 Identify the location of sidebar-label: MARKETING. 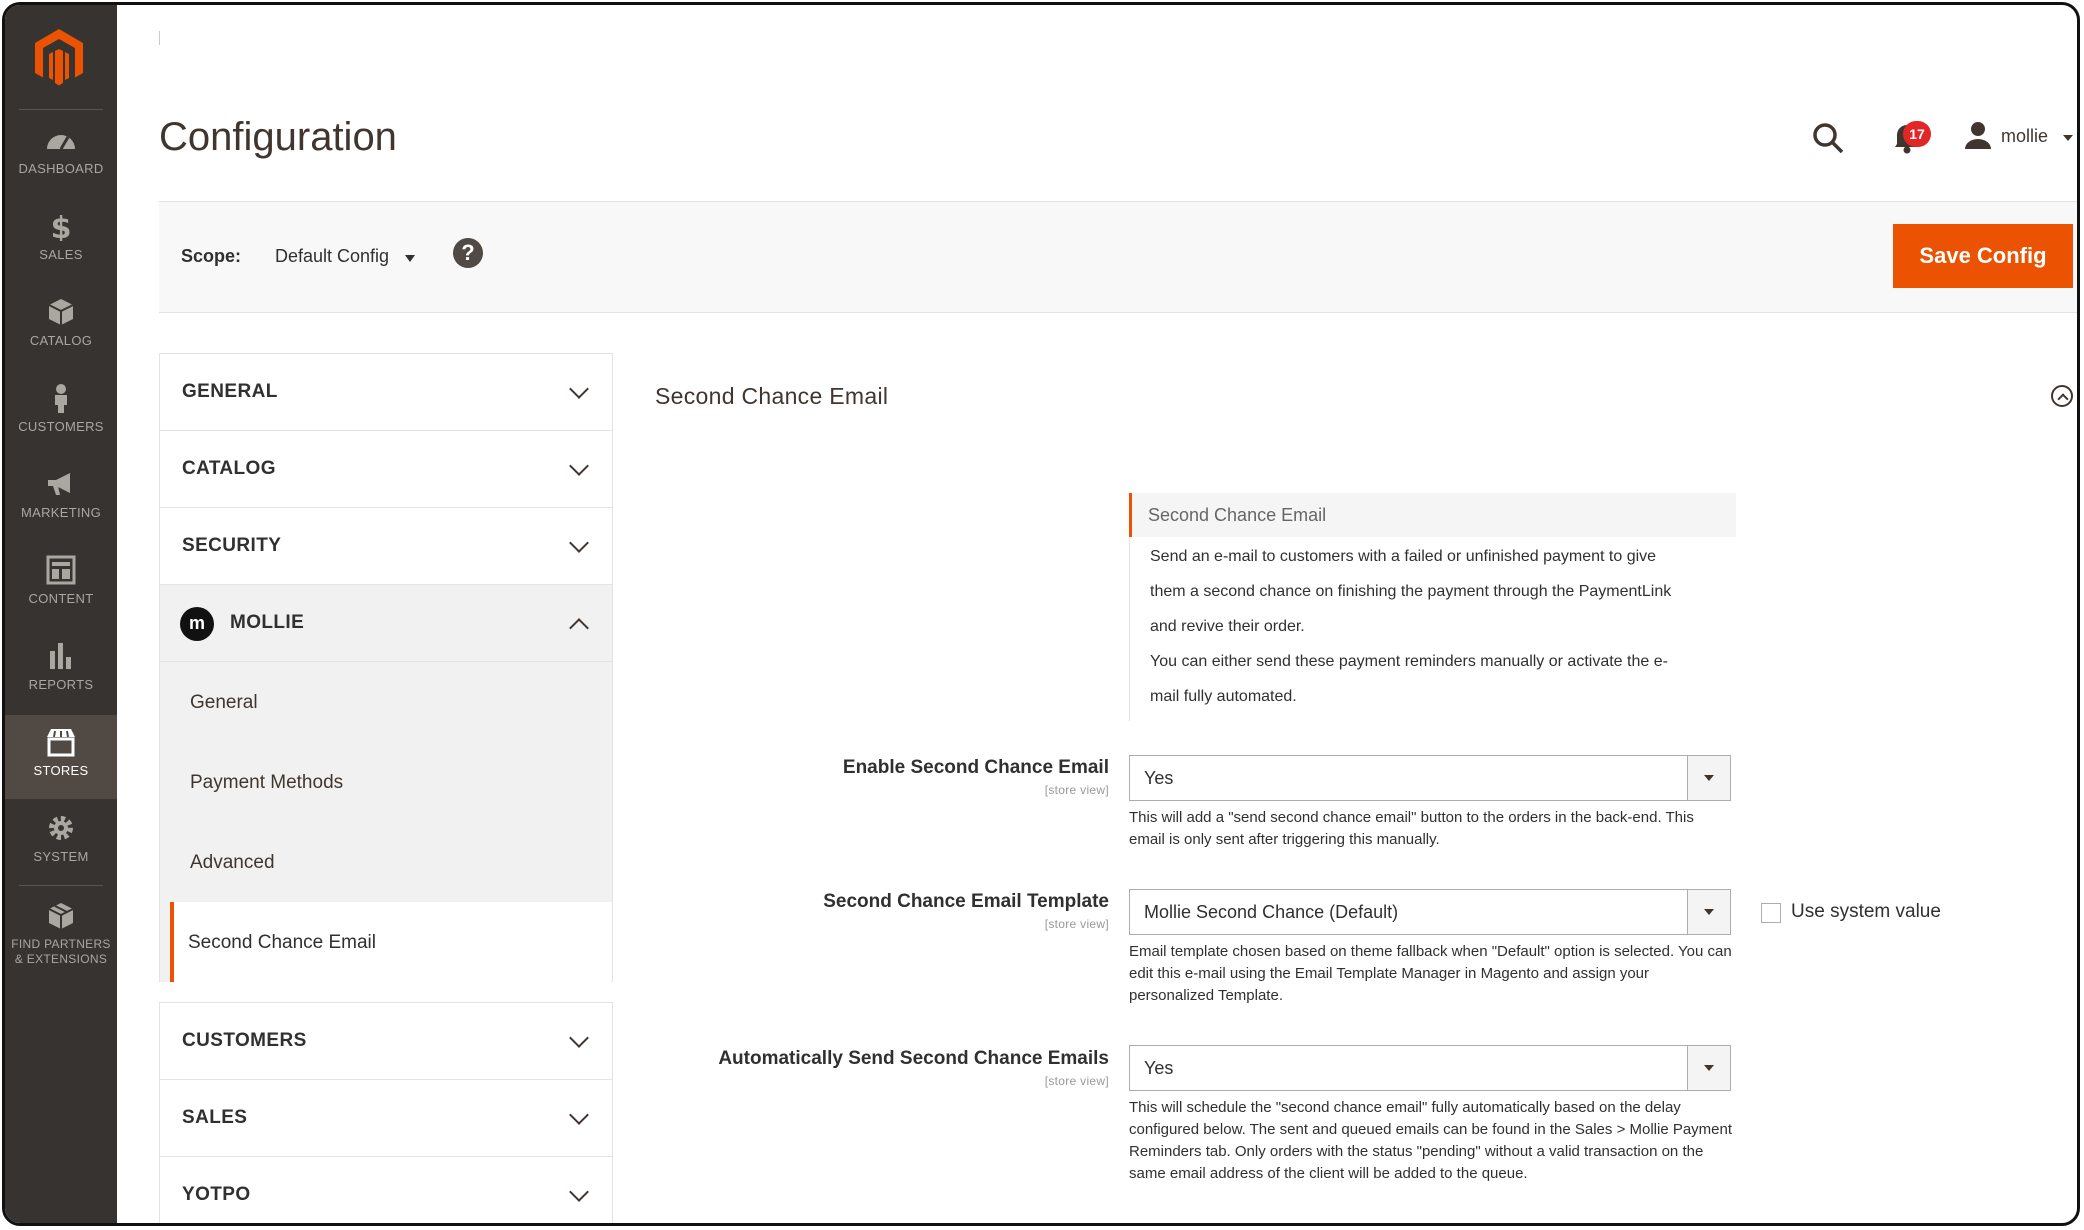
(61, 512).